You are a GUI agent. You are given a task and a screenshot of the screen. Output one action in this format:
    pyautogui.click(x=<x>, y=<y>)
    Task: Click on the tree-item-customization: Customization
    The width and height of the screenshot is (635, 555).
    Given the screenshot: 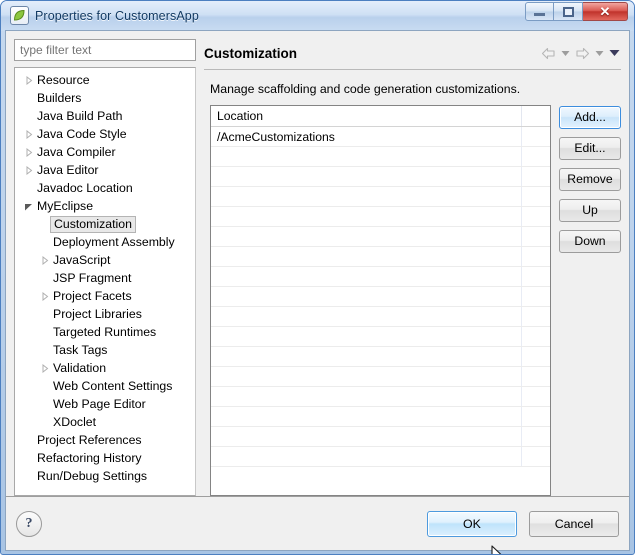 What is the action you would take?
    pyautogui.click(x=105, y=224)
    